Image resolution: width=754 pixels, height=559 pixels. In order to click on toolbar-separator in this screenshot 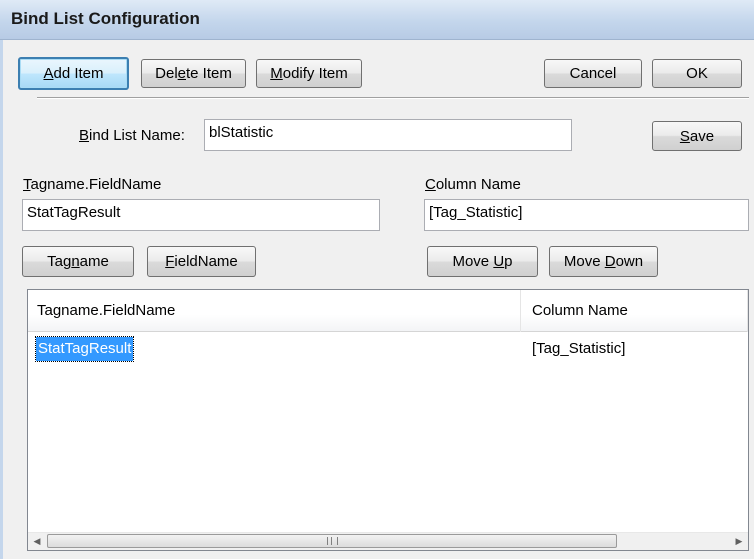, I will do `click(393, 98)`.